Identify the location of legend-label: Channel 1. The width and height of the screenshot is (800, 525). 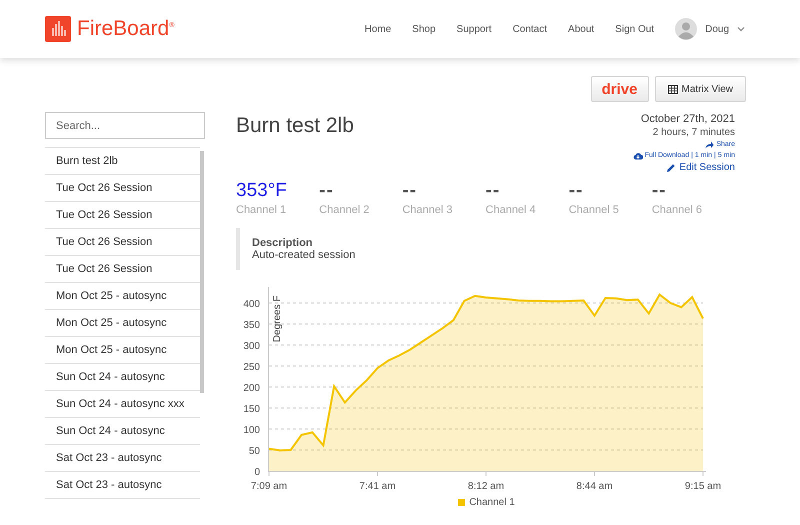
(492, 502).